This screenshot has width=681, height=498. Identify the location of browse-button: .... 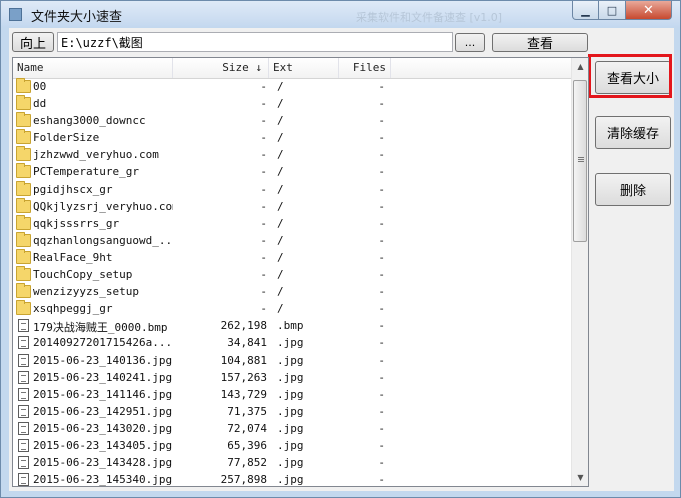
(470, 42).